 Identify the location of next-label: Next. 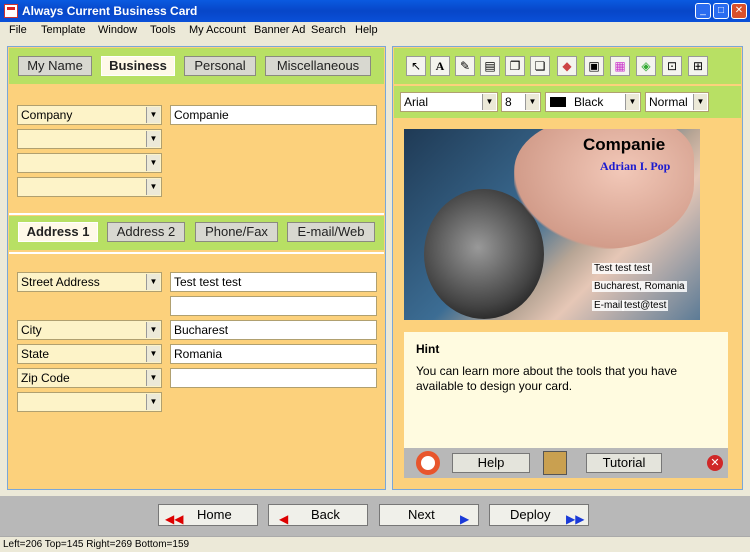
(421, 514).